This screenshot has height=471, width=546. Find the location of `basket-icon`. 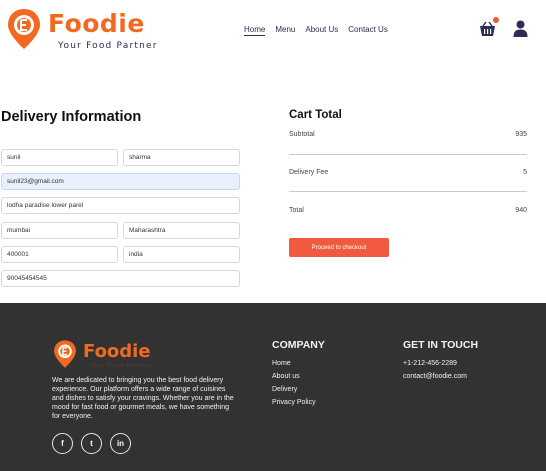

basket-icon is located at coordinates (487, 29).